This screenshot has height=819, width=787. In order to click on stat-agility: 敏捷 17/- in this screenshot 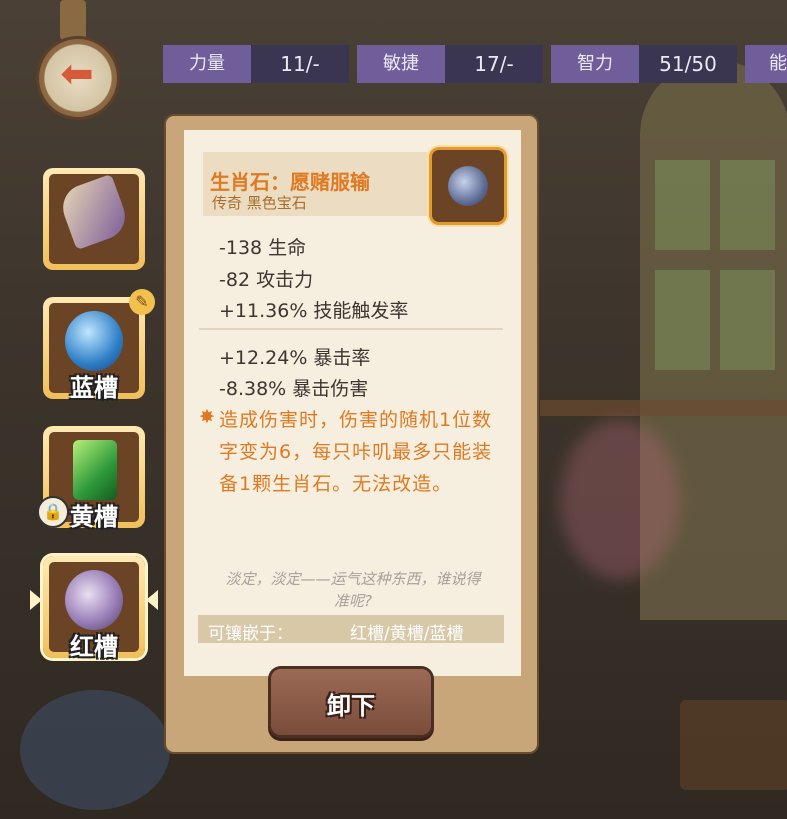, I will do `click(450, 64)`.